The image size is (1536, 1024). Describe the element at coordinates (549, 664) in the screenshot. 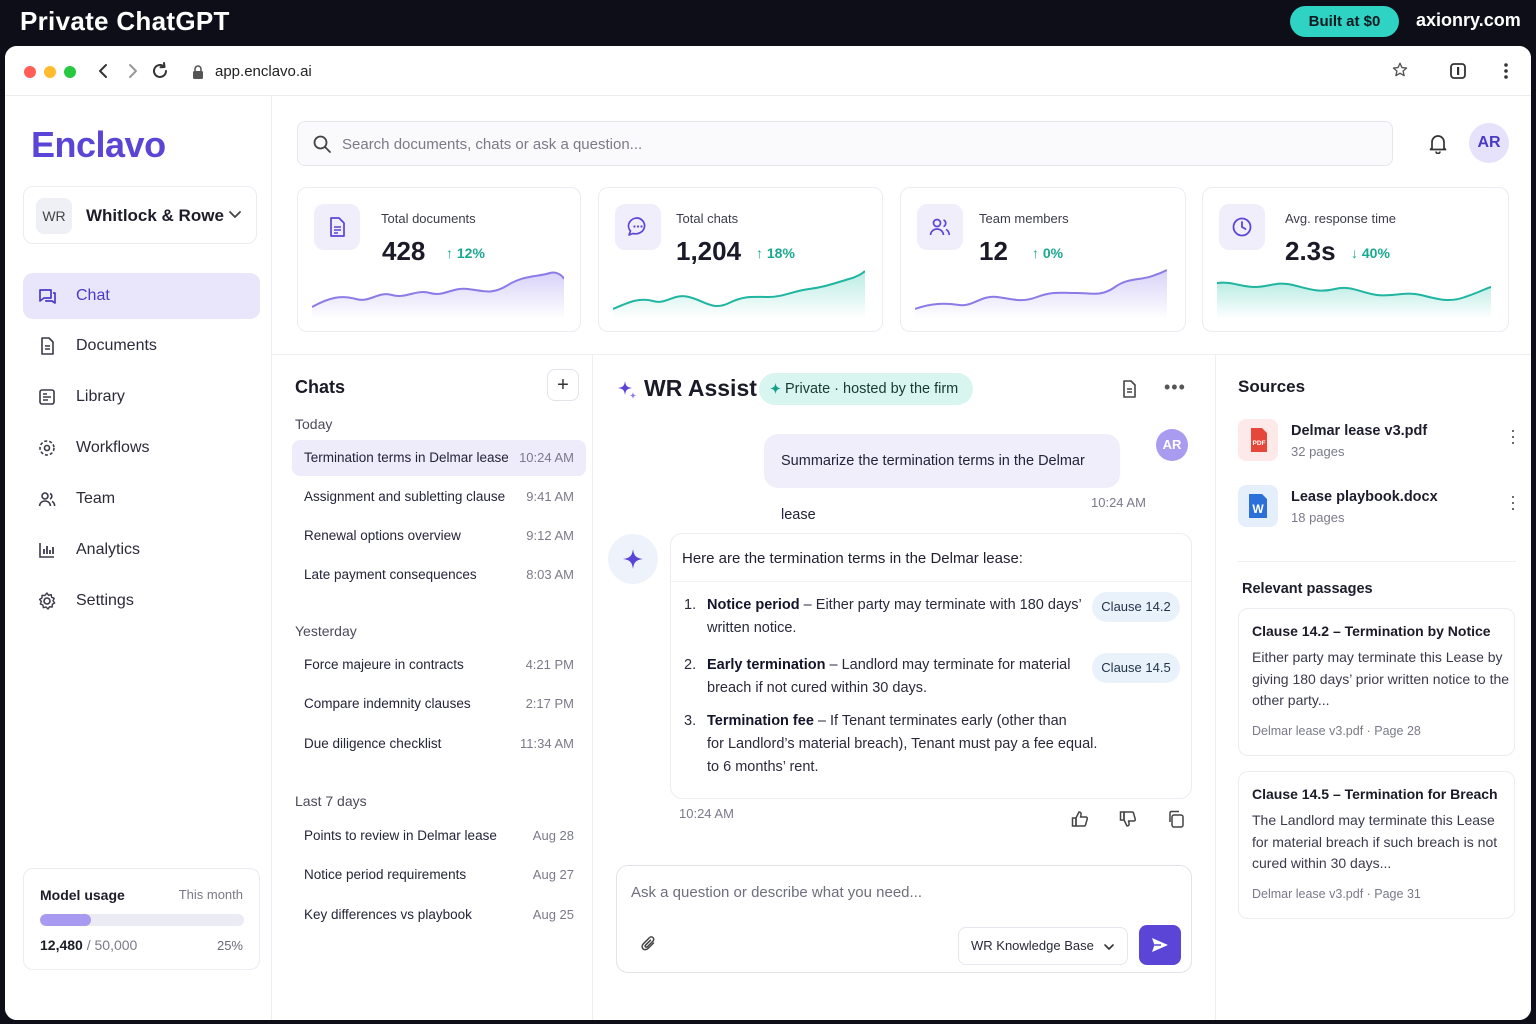

I see `chat-time: 4:21 PM` at that location.